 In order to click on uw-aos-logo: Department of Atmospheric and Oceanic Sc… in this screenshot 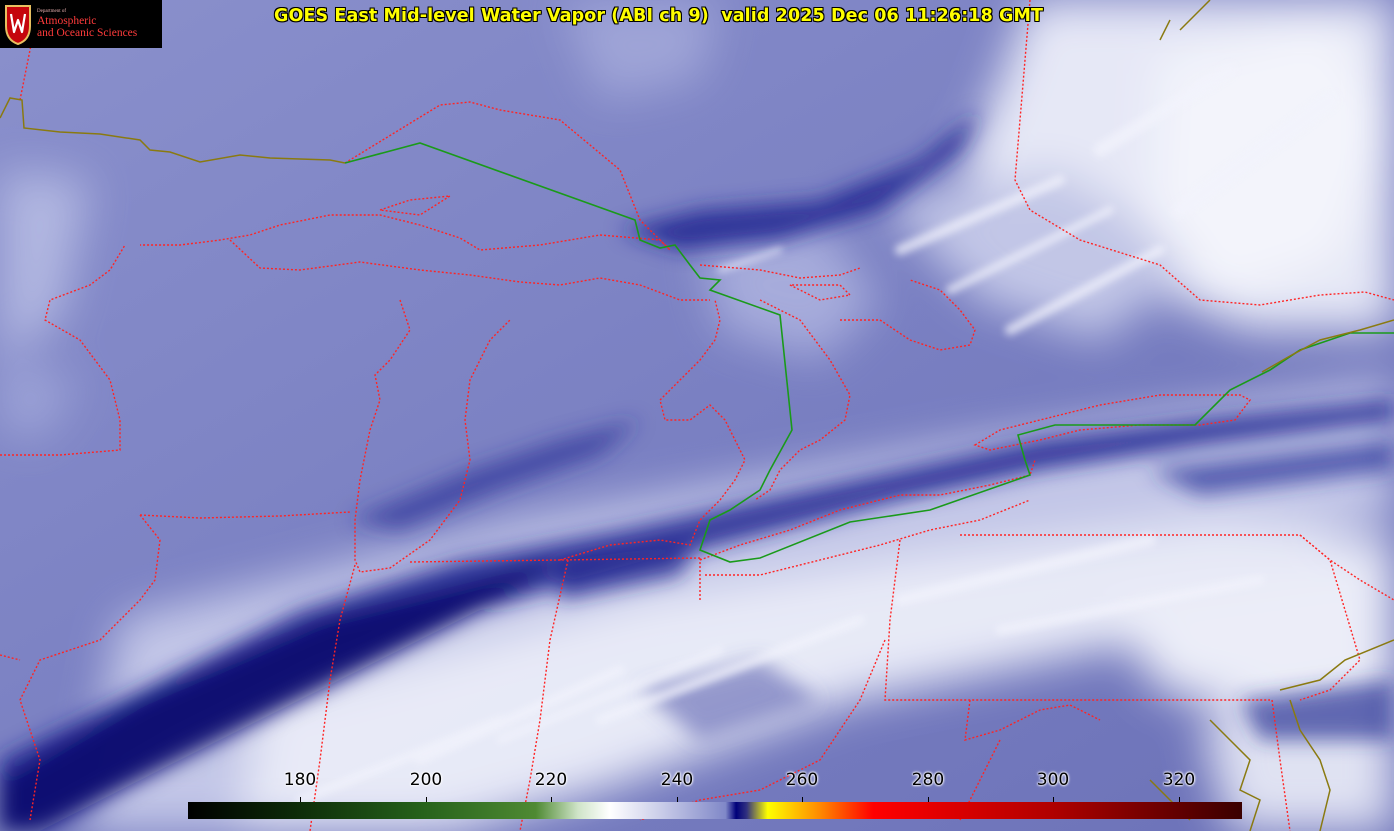, I will do `click(81, 24)`.